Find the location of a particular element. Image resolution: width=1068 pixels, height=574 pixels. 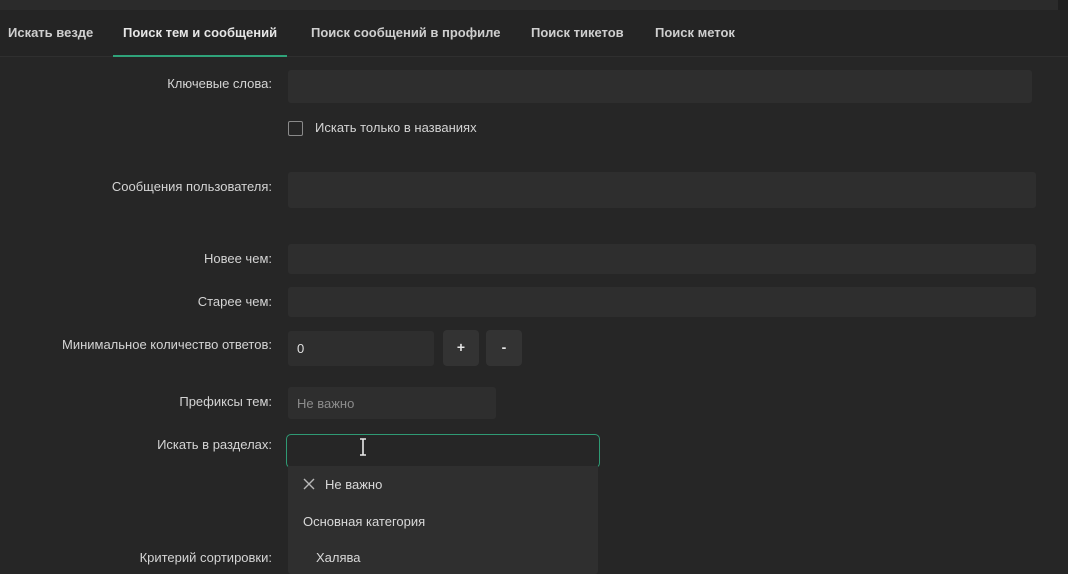

dropdown-item-main-category: Основная категория is located at coordinates (364, 521).